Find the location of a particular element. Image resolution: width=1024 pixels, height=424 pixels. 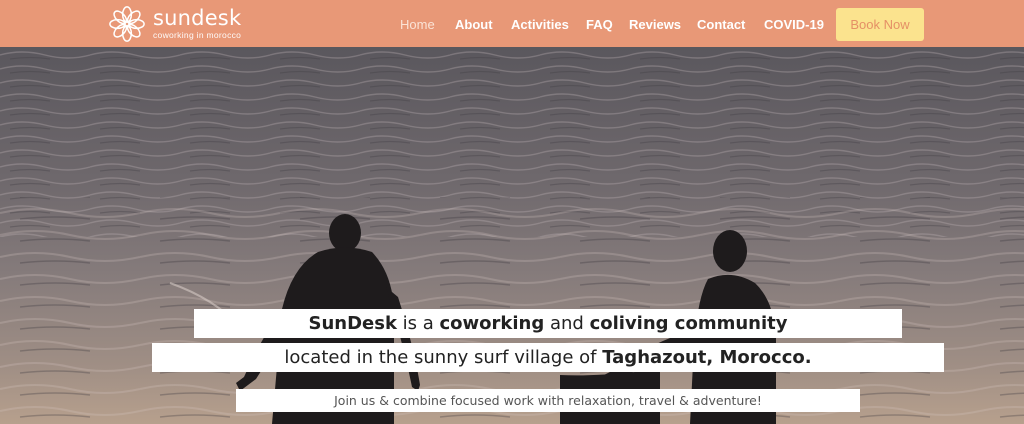

brand-text: sundesk coworking in morocco is located at coordinates (197, 24).